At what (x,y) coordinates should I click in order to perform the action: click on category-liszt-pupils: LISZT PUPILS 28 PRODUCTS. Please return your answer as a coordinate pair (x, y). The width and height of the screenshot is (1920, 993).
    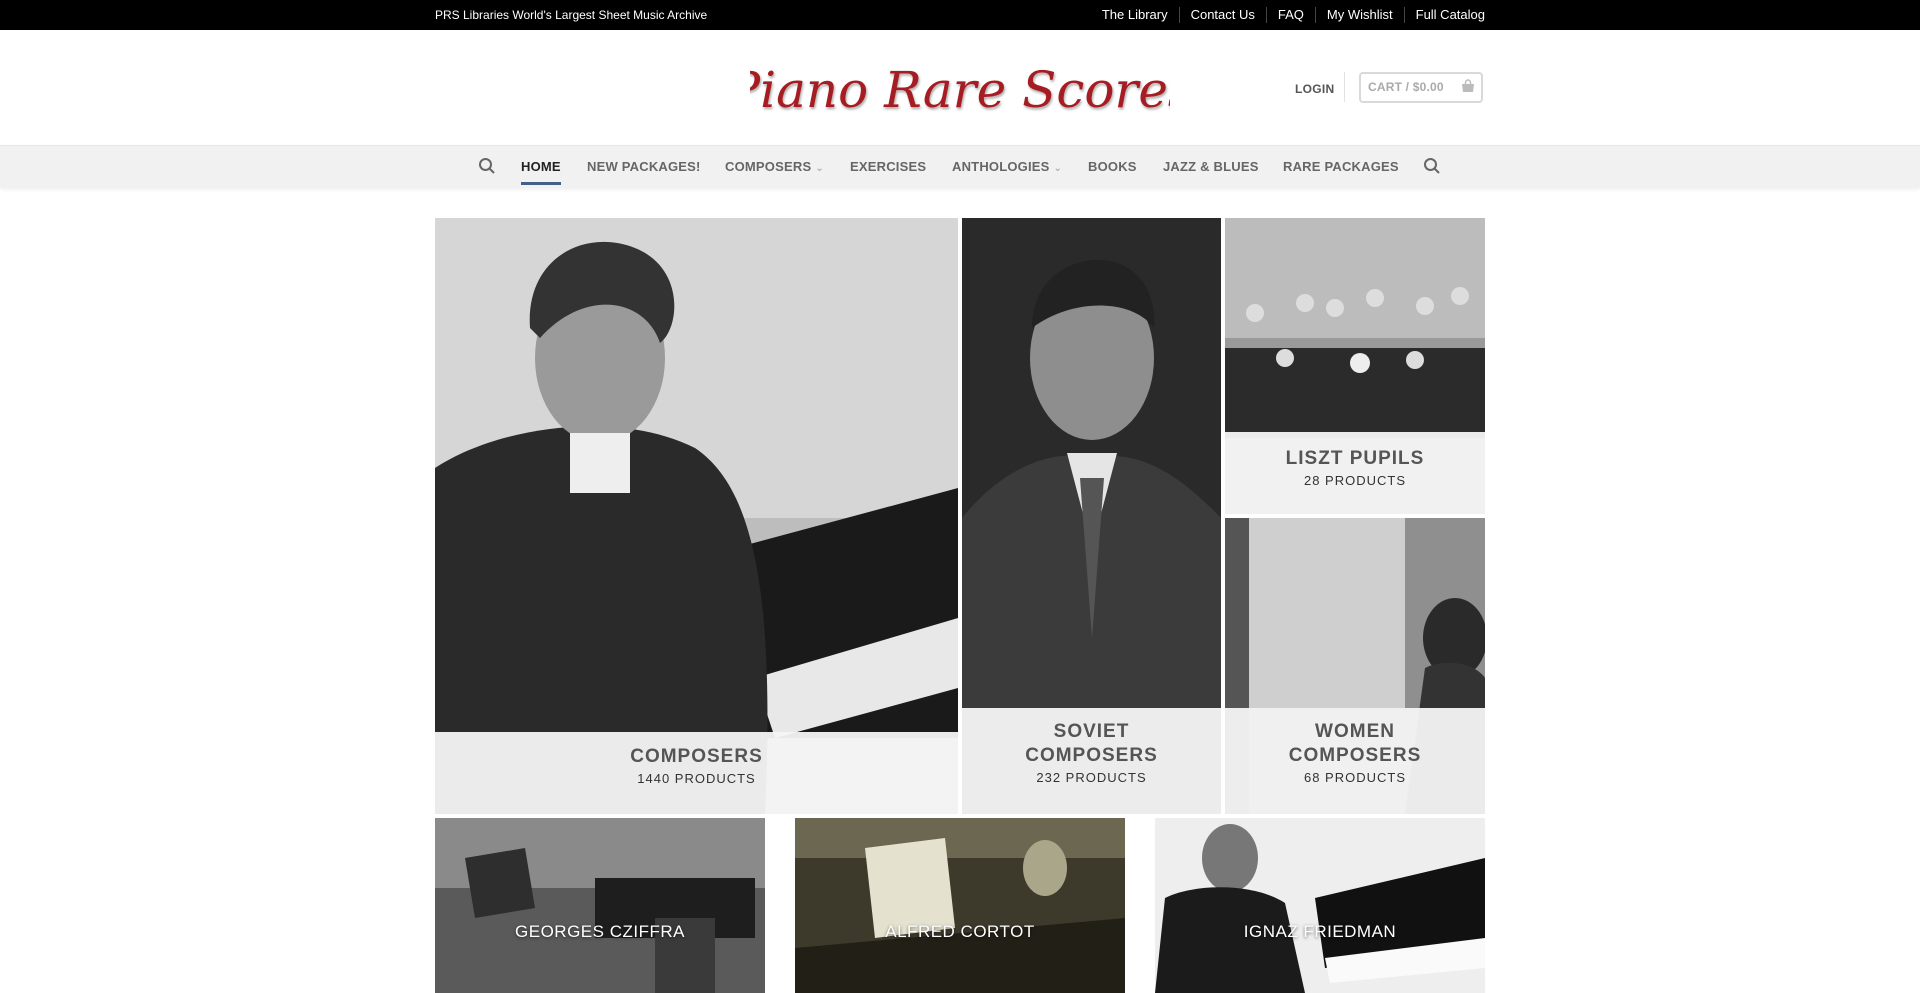
    Looking at the image, I should click on (1355, 366).